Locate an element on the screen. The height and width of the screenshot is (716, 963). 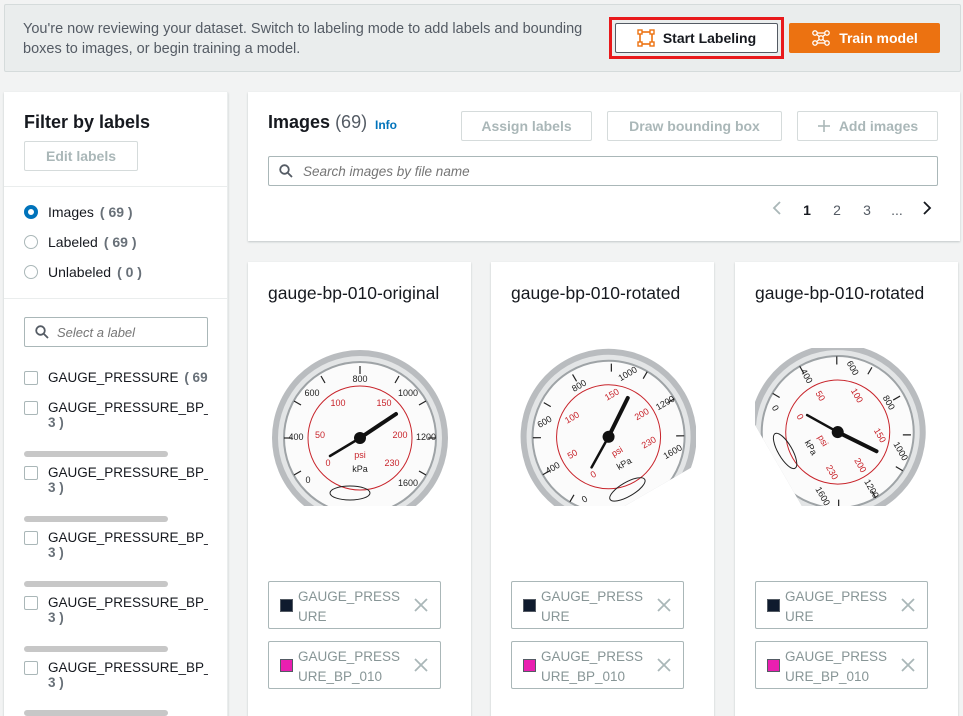
chevron-right-icon is located at coordinates (927, 209).